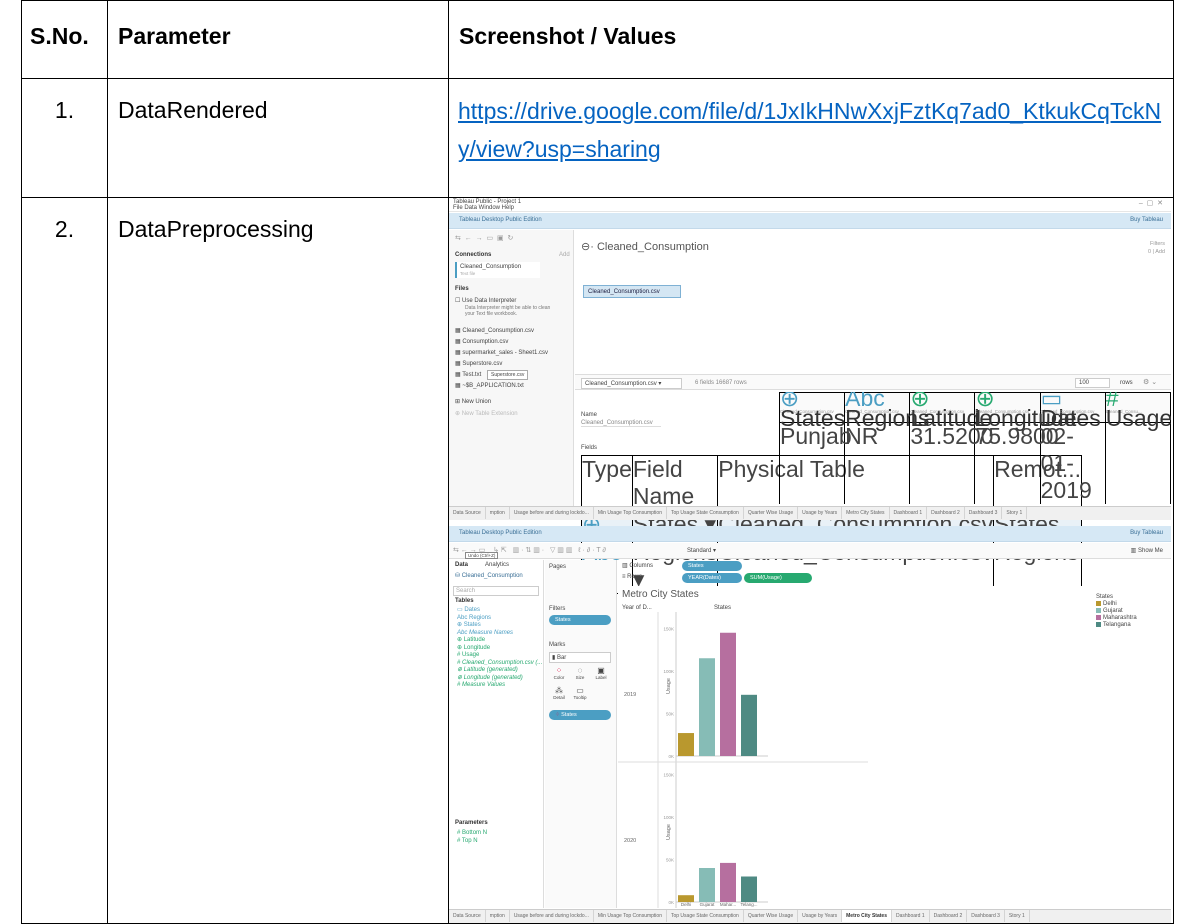 This screenshot has width=1184, height=924. Describe the element at coordinates (668, 671) in the screenshot. I see `y-tick-label: 100K` at that location.